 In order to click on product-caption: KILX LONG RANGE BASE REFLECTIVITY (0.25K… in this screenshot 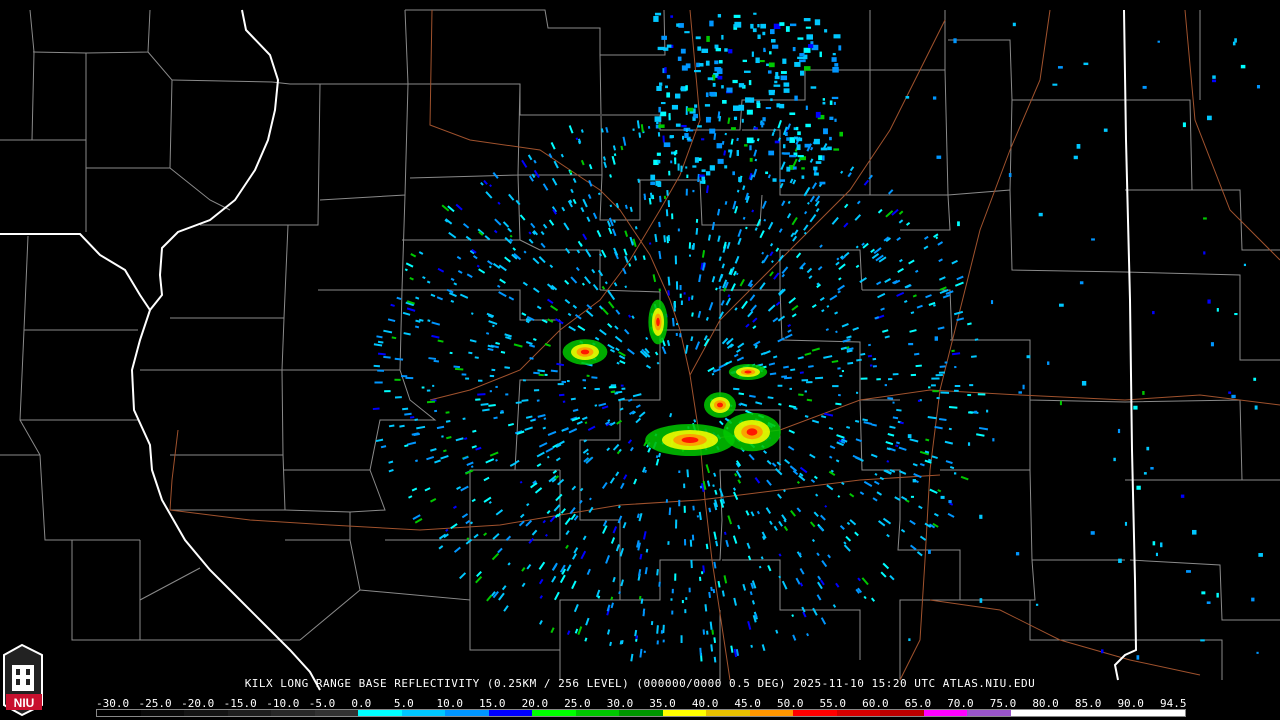, I will do `click(640, 683)`.